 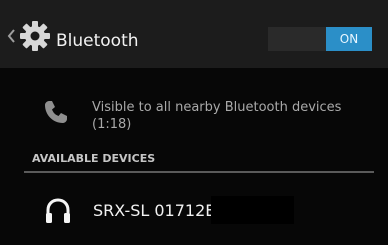 I want to click on device-name: SRX-SL 01712E, so click(x=154, y=210).